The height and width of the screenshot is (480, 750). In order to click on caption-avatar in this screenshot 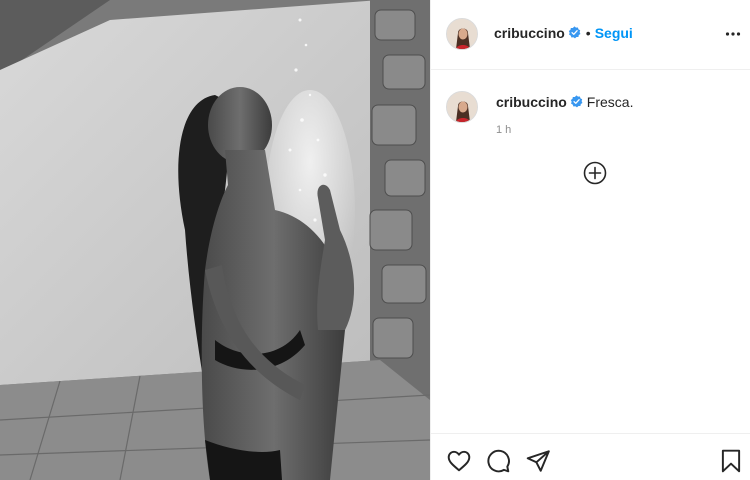, I will do `click(462, 107)`.